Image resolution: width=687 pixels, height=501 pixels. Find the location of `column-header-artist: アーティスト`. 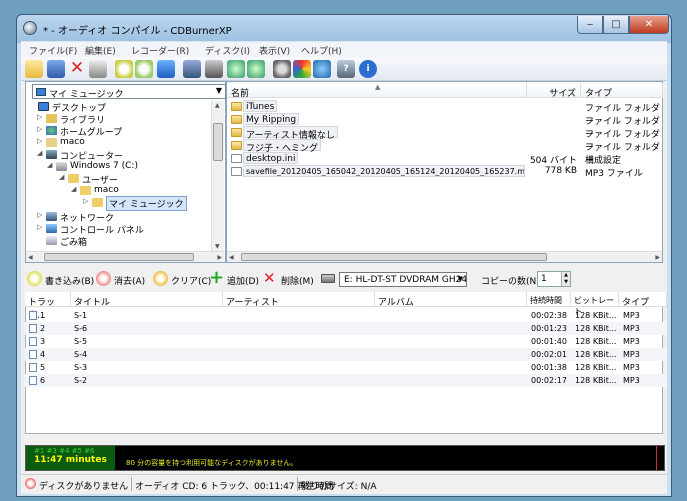

column-header-artist: アーティスト is located at coordinates (299, 300).